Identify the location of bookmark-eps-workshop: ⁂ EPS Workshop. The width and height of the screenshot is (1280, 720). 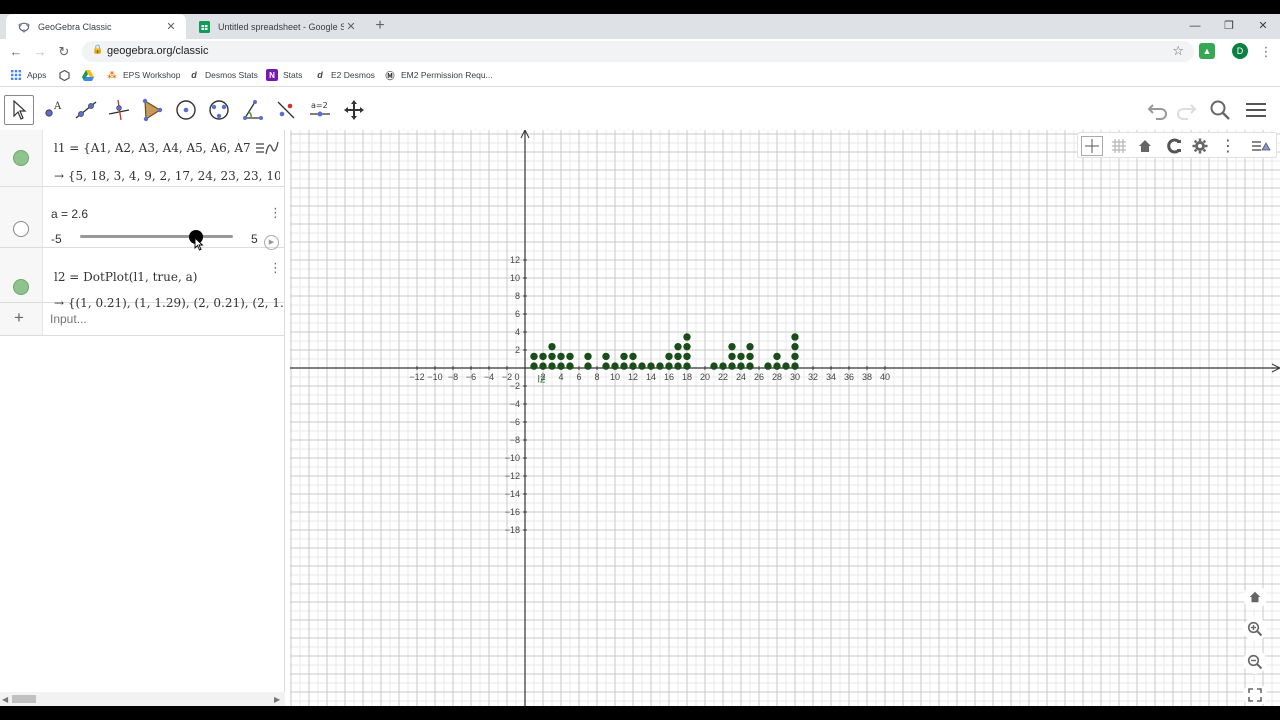
(143, 75).